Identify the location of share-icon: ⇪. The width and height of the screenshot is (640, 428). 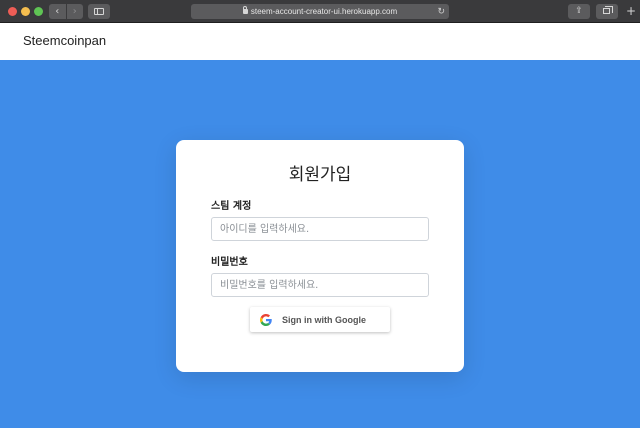
(579, 11).